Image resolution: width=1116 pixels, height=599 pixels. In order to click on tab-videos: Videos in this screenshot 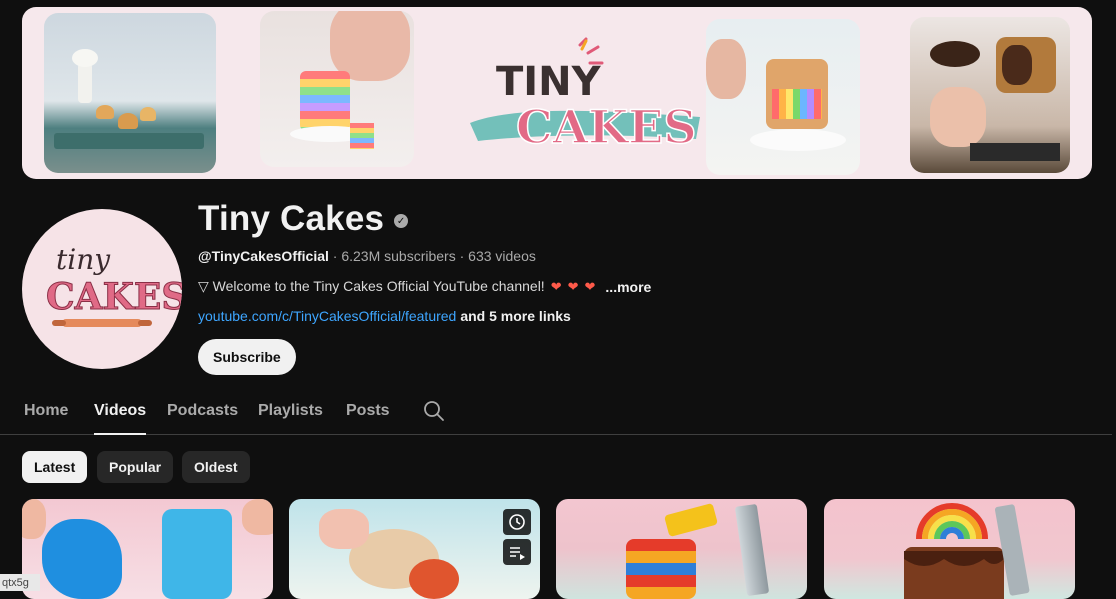, I will do `click(120, 418)`.